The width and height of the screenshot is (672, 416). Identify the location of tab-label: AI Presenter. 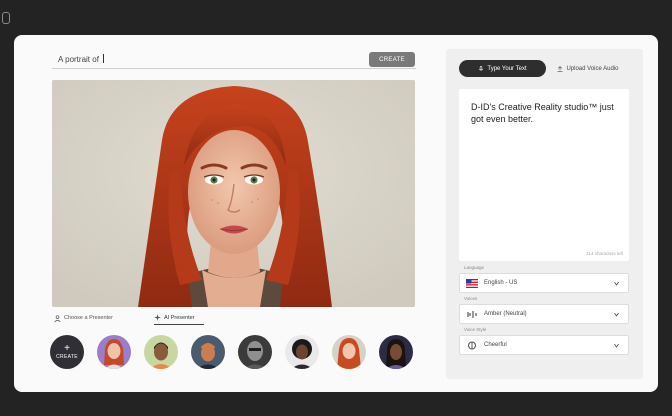
(179, 317).